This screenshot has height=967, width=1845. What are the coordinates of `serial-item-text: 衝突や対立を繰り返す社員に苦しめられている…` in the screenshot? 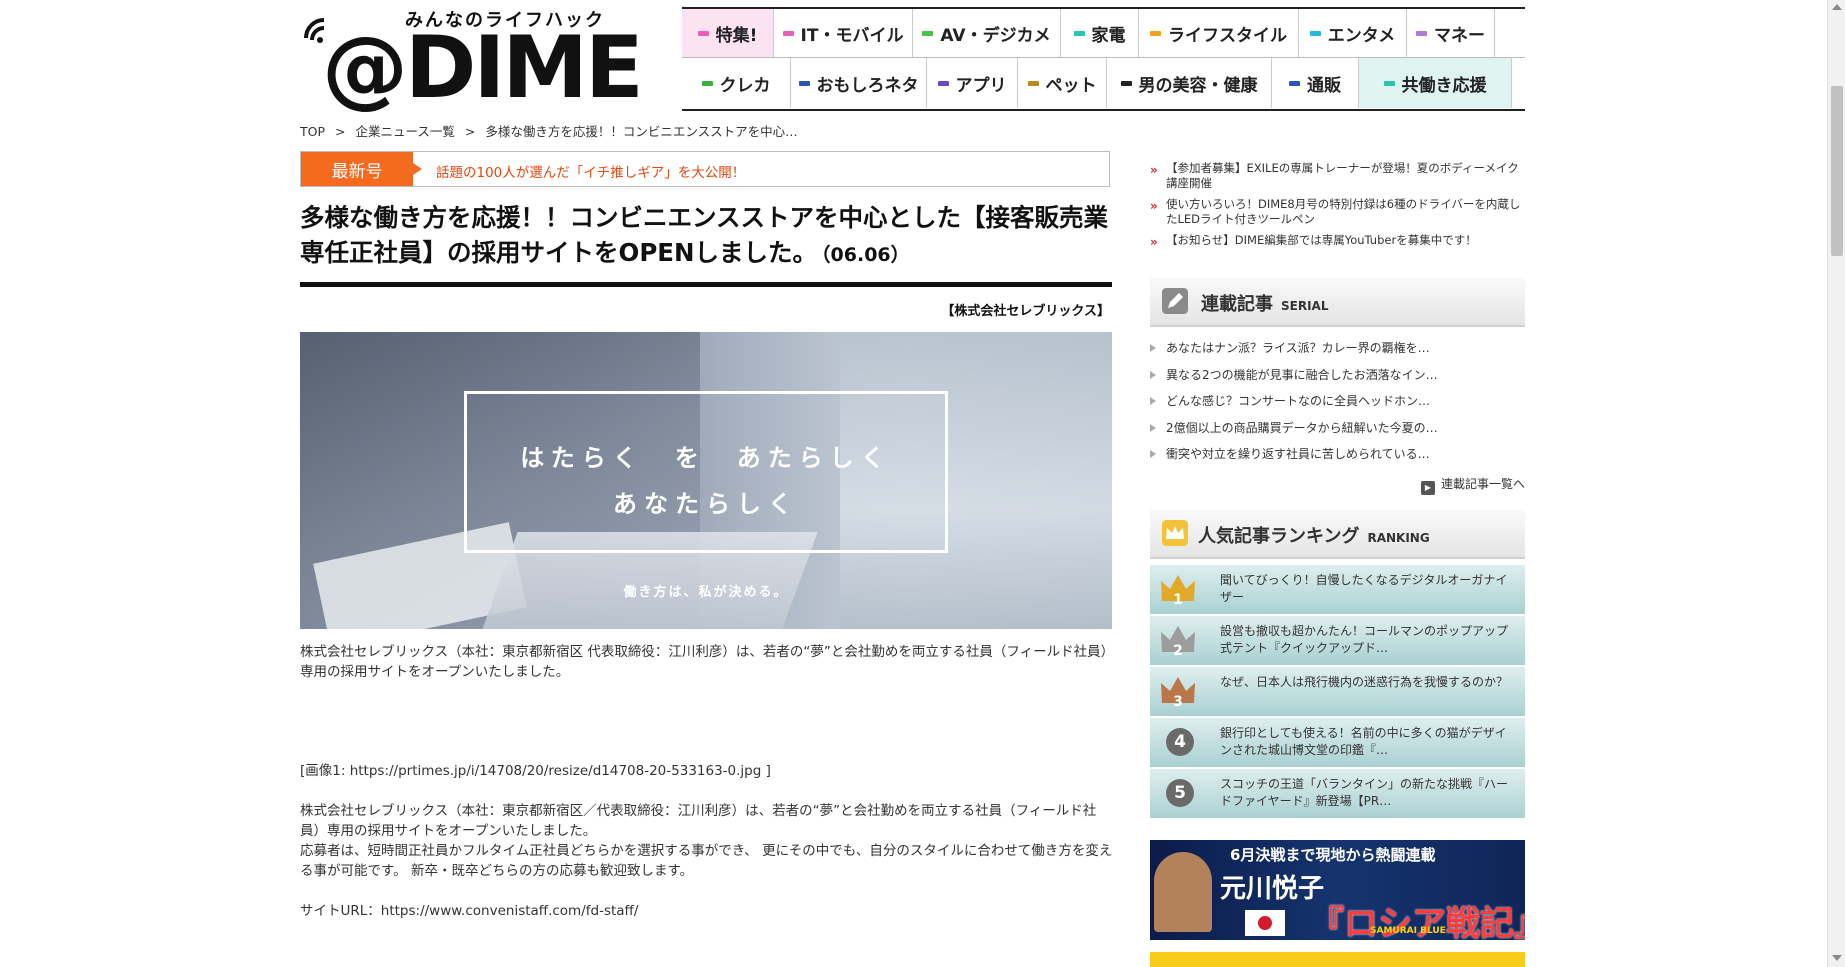 It's located at (1298, 454).